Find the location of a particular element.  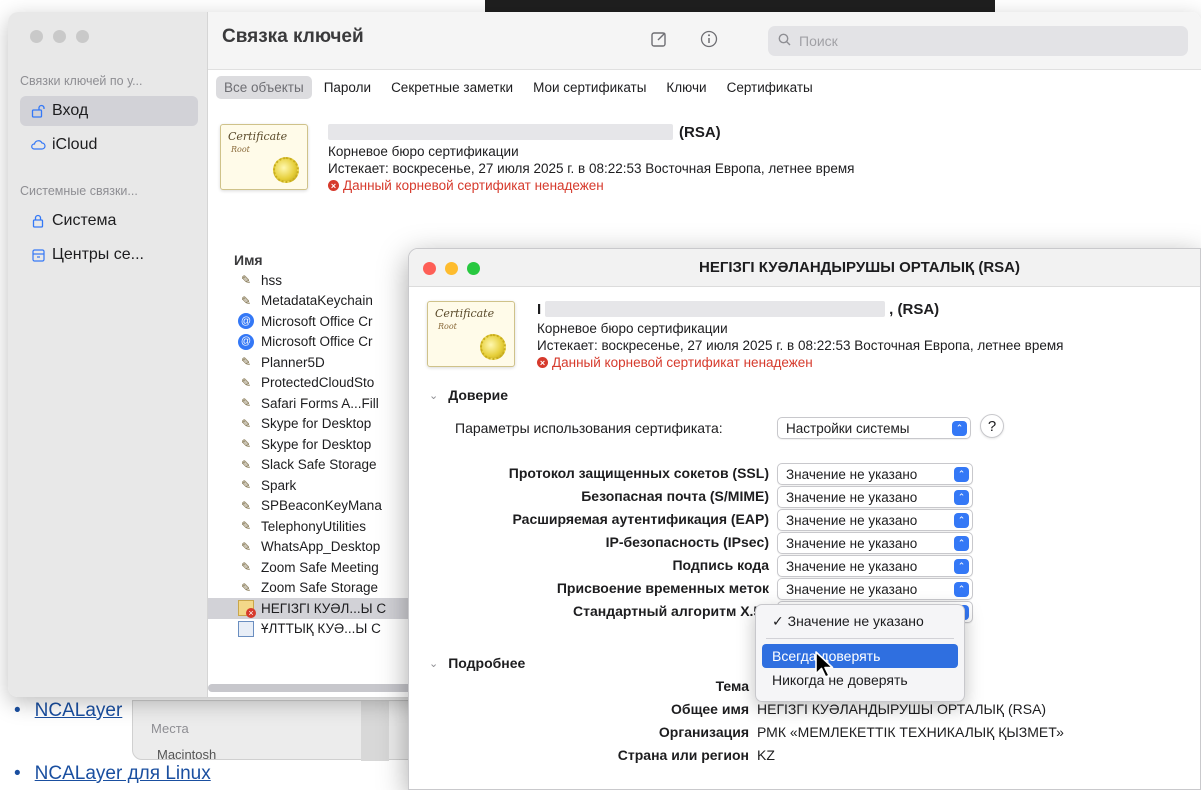

close-button is located at coordinates (36, 36).